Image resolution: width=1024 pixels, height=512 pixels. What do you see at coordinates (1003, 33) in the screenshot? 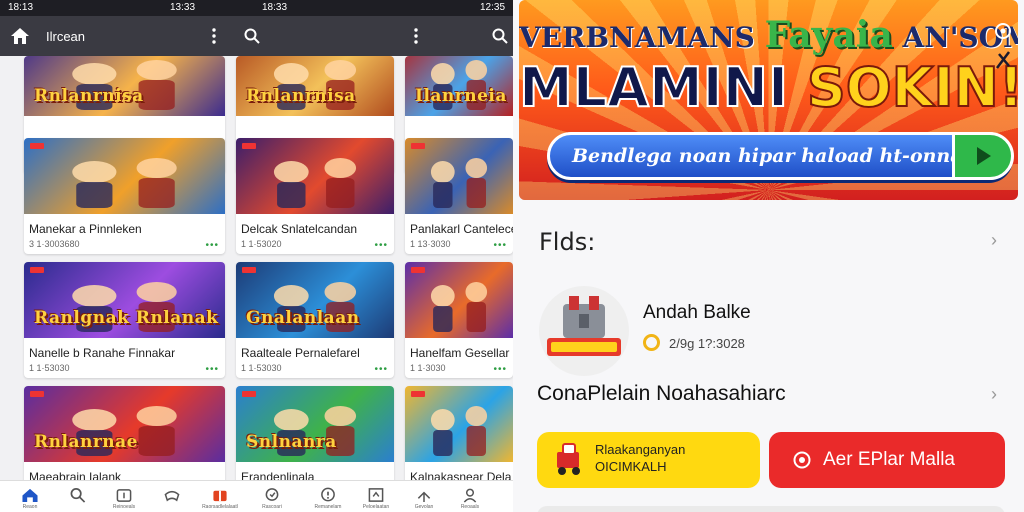
I see `close-circle-icon` at bounding box center [1003, 33].